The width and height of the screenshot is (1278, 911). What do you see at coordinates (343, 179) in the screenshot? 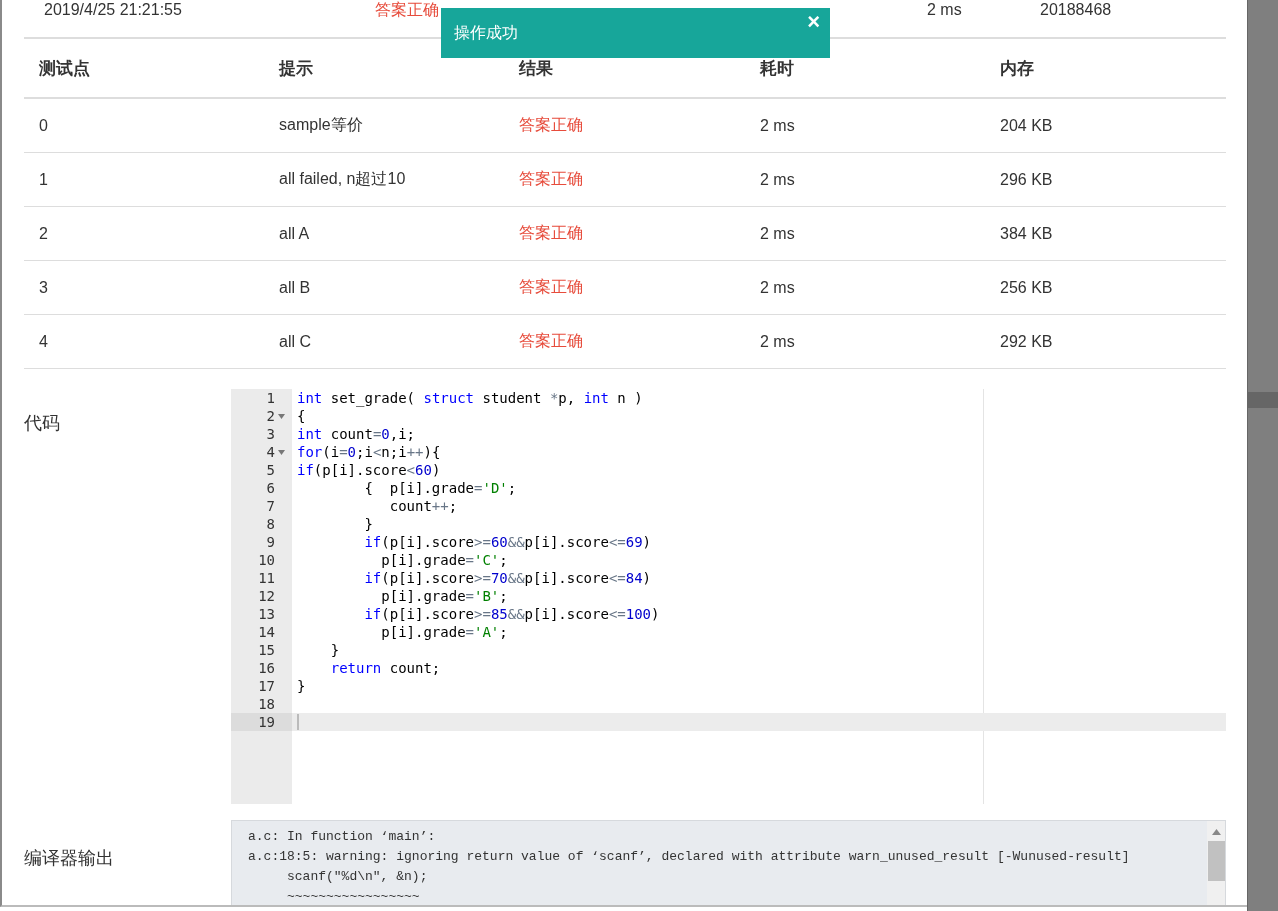
I see `table-cell-text: all failed, n超过10` at bounding box center [343, 179].